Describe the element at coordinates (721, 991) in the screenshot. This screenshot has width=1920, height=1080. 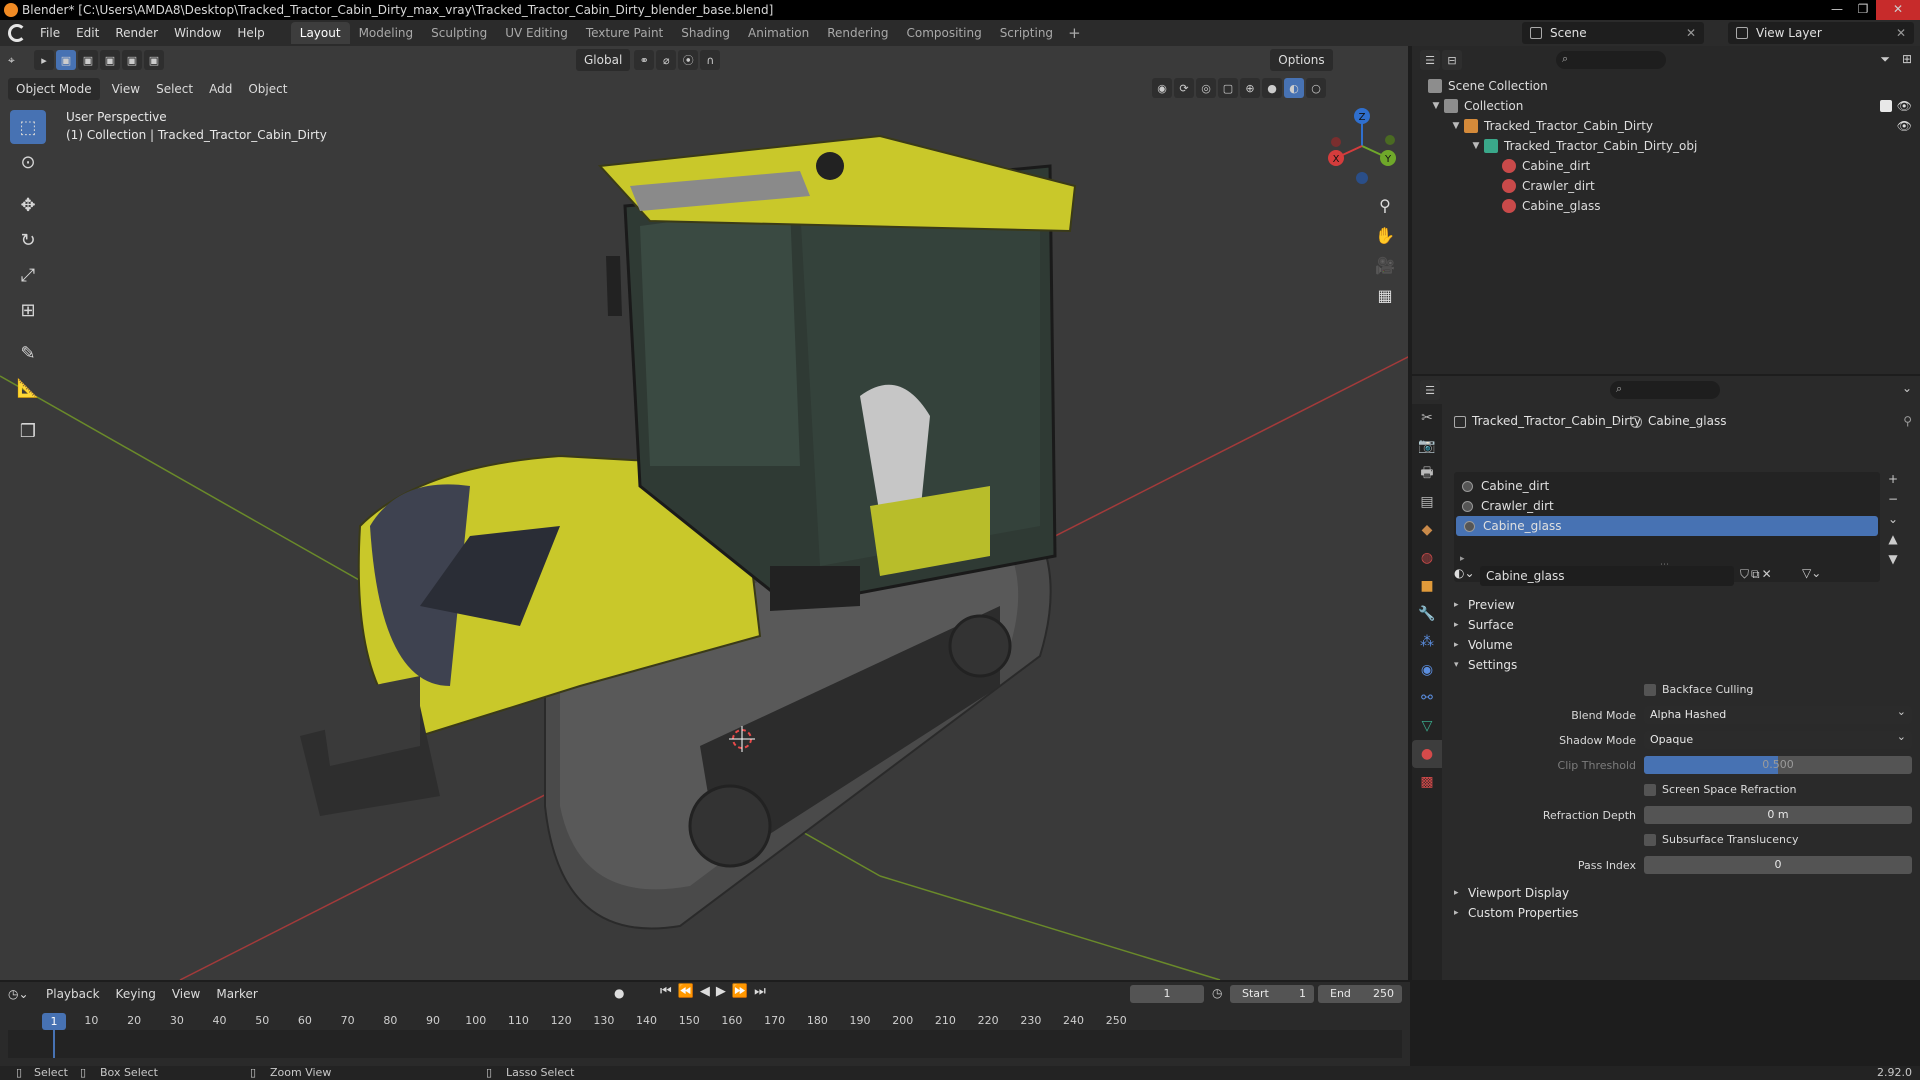
I see `play-icon: ▶` at that location.